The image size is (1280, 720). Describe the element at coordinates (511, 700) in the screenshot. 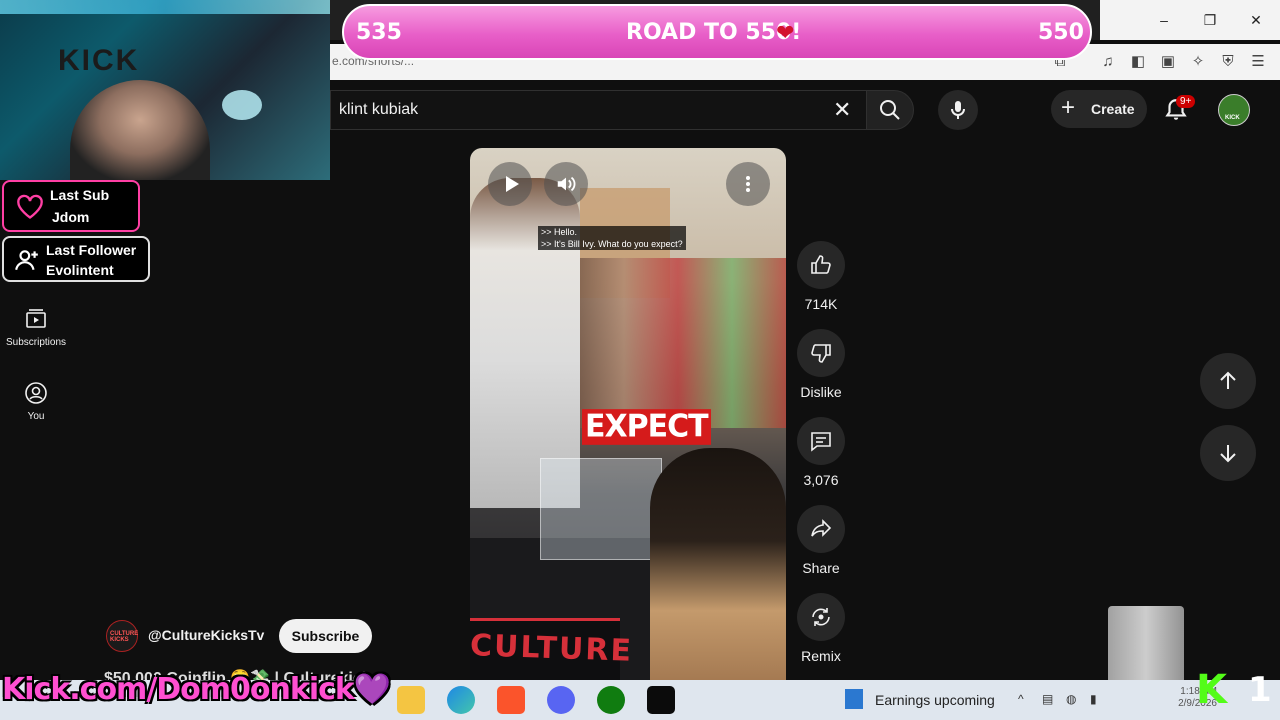

I see `brave-browser-icon` at that location.